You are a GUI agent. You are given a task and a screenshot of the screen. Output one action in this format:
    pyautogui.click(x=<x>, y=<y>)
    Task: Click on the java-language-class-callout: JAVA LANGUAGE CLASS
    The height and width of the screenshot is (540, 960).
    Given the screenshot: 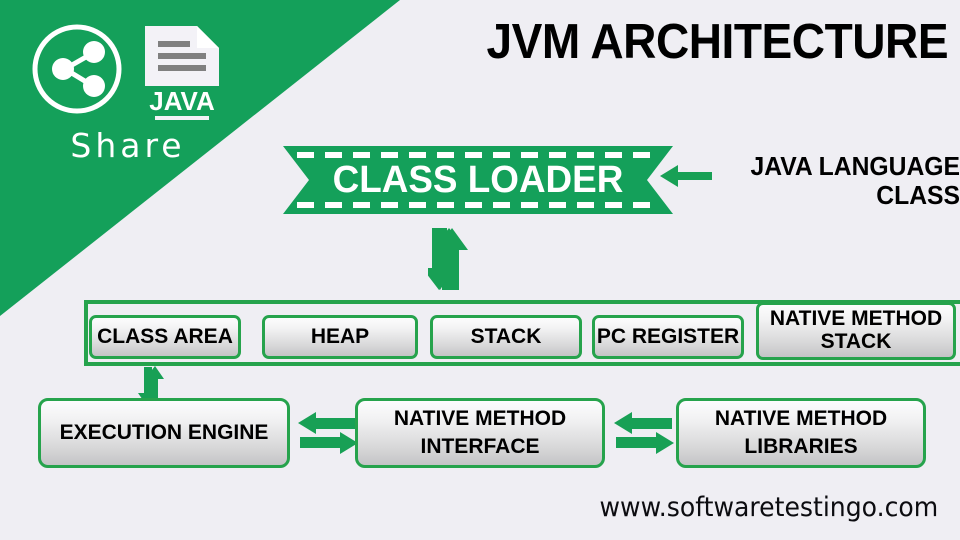 What is the action you would take?
    pyautogui.click(x=810, y=185)
    